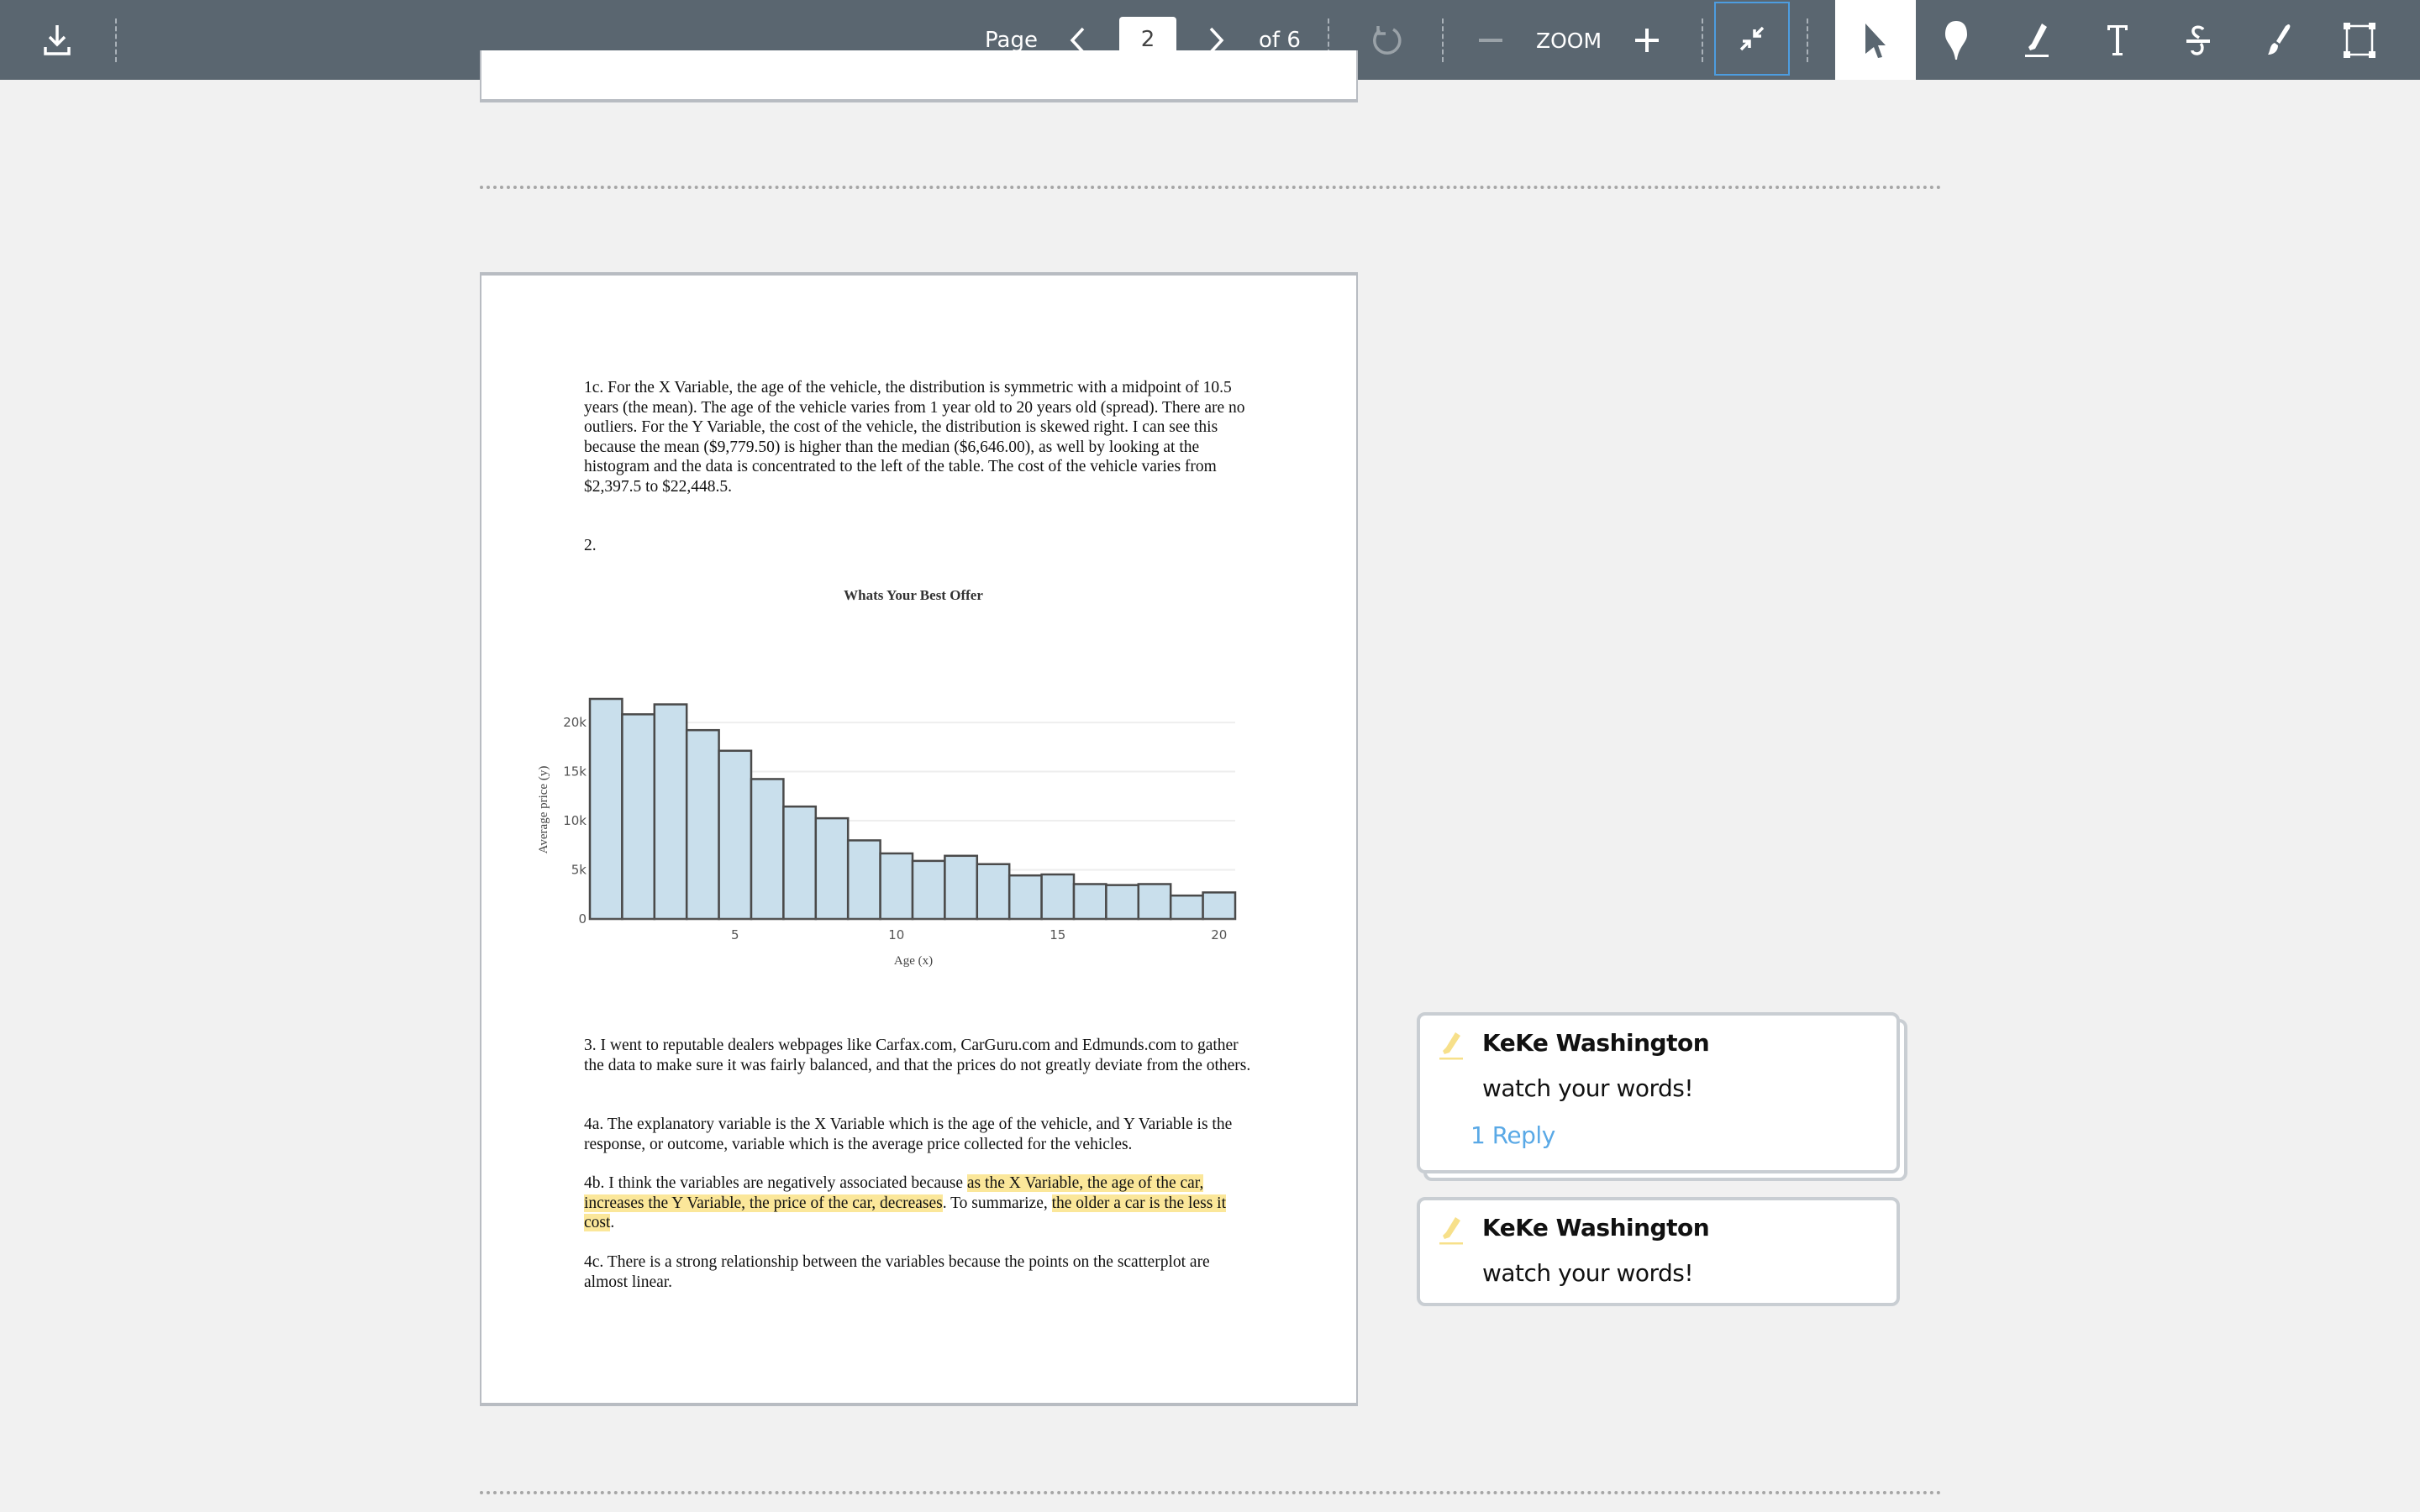 The width and height of the screenshot is (2420, 1512). Describe the element at coordinates (1057, 934) in the screenshot. I see `x-tick-label: 15` at that location.